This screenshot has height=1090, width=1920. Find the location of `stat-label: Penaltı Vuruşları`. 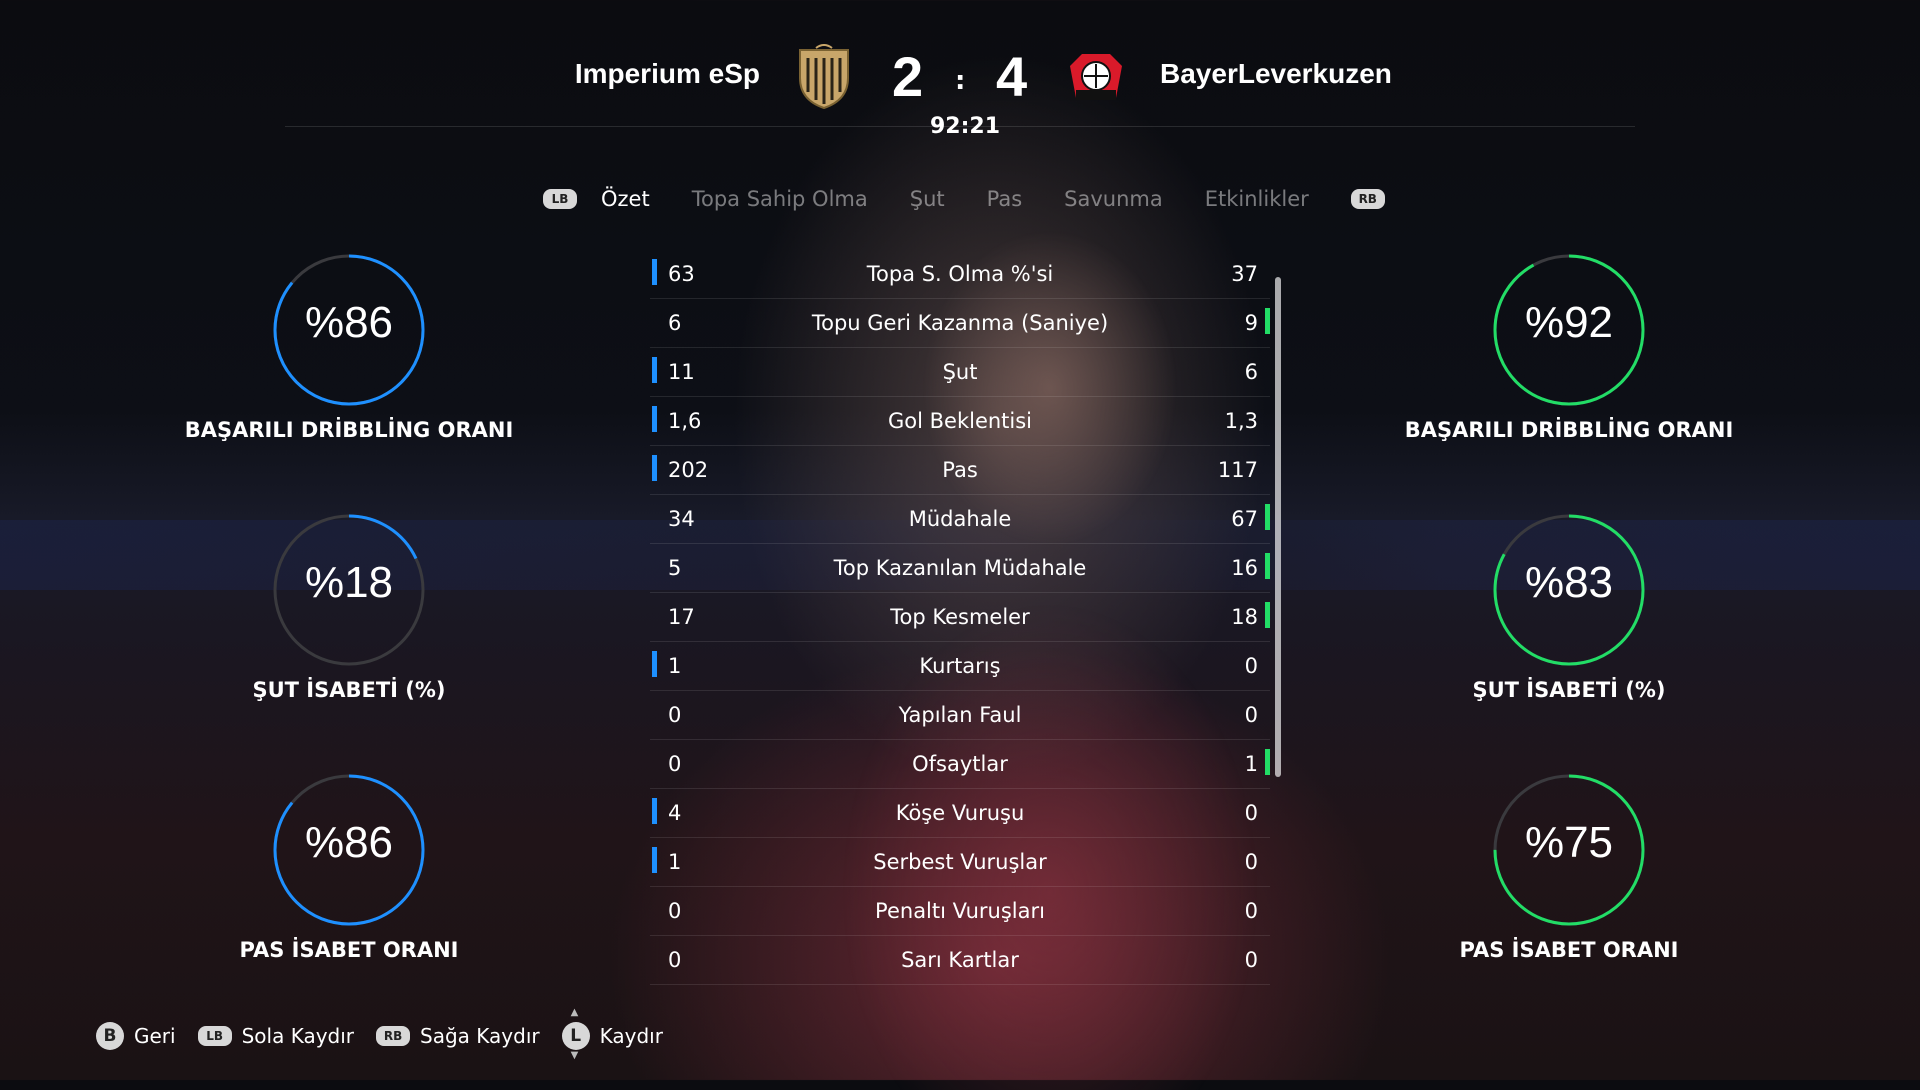

stat-label: Penaltı Vuruşları is located at coordinates (960, 911).